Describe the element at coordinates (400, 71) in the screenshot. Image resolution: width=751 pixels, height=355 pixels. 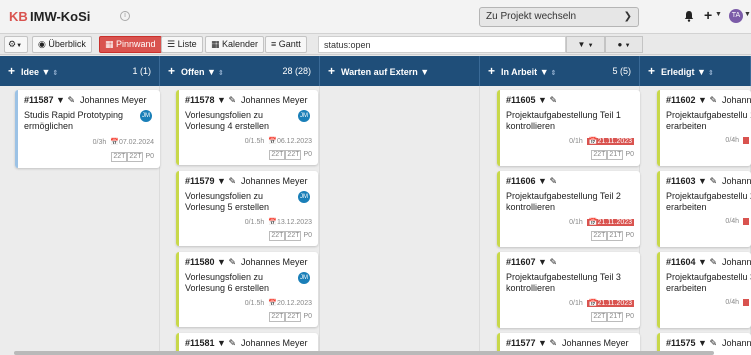
I see `column-header-warten-auf-extern: + Warten auf Extern ▼` at that location.